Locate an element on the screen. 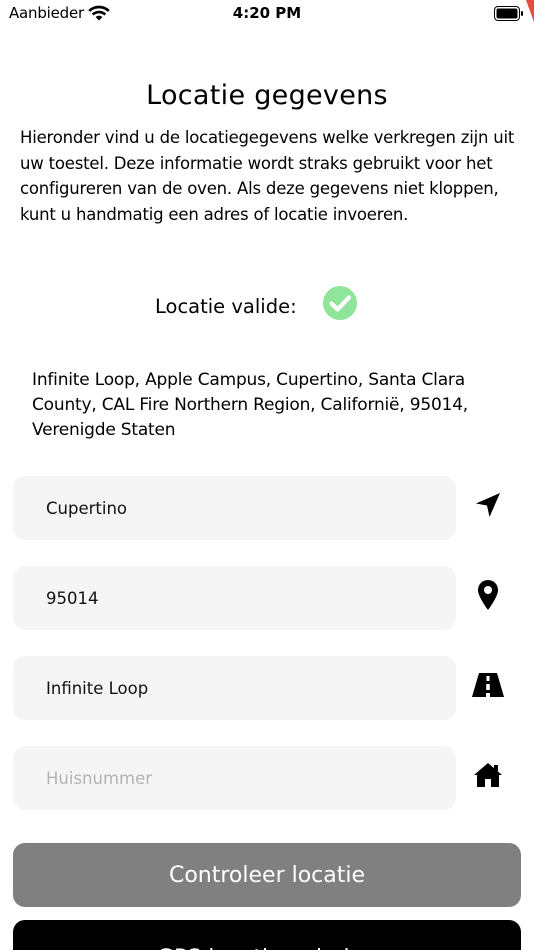 The image size is (534, 950). status-time: 4:20 PM is located at coordinates (267, 13).